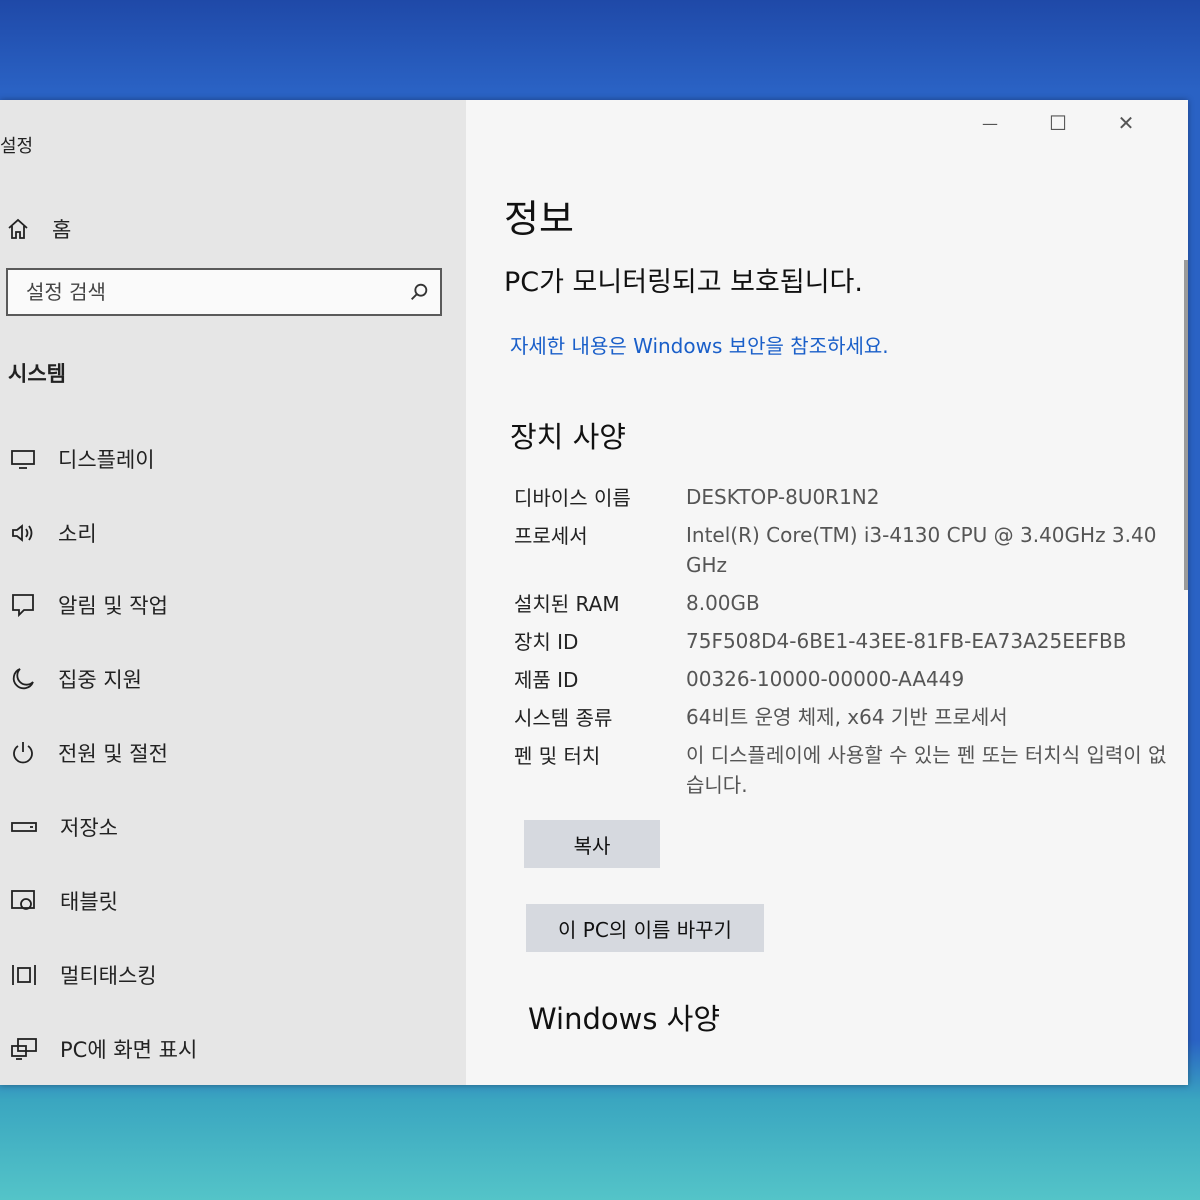  What do you see at coordinates (592, 844) in the screenshot?
I see `copy-button: 복사` at bounding box center [592, 844].